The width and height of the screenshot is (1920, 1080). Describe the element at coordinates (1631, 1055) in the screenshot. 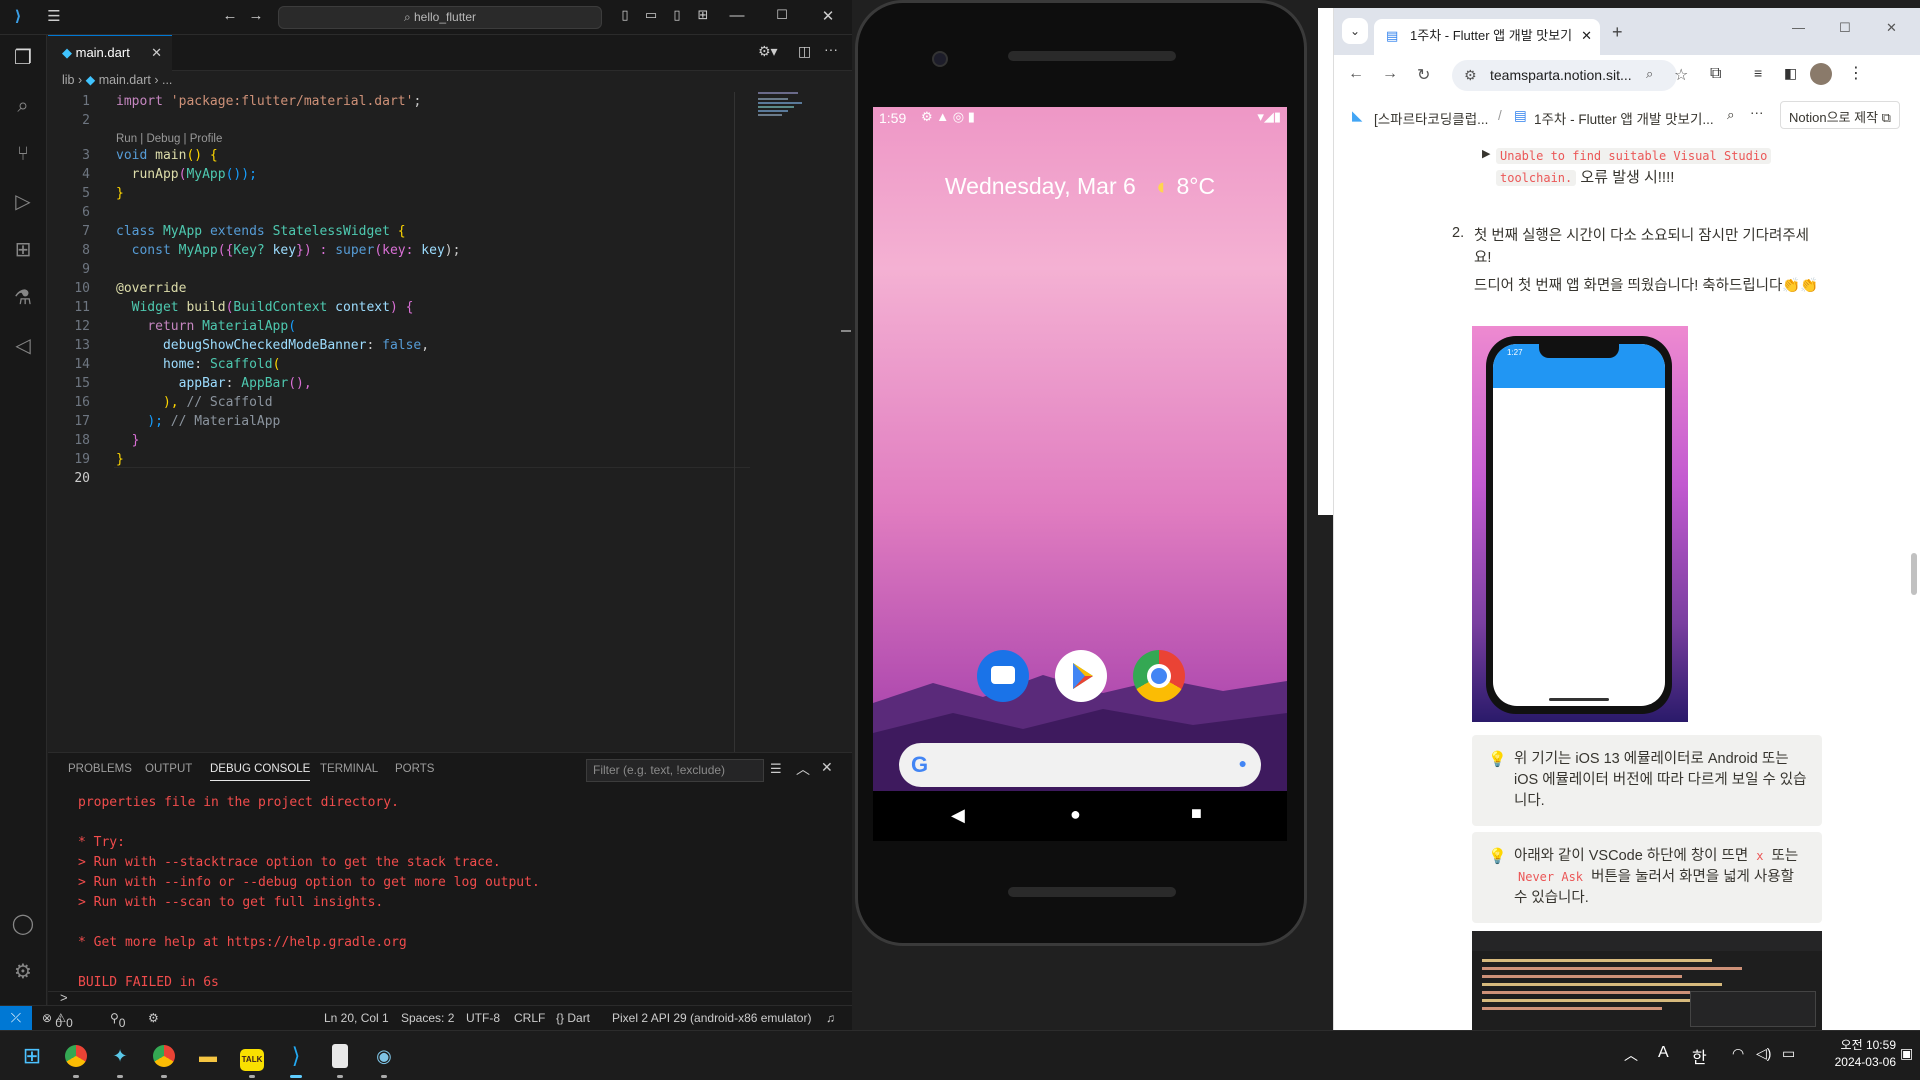

I see `tray-chevron-icon: ︿` at that location.